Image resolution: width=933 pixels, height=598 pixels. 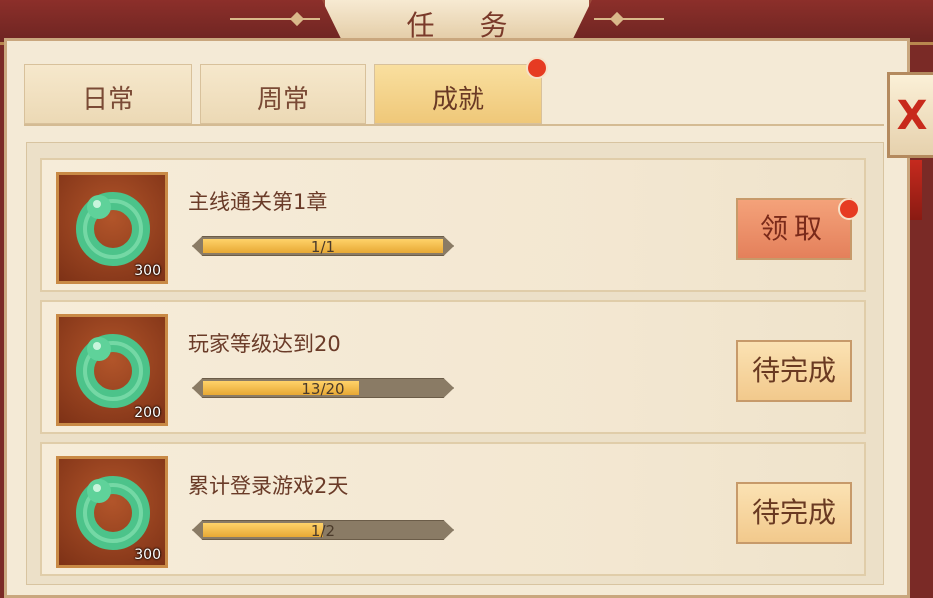 What do you see at coordinates (454, 125) in the screenshot?
I see `tab-divider` at bounding box center [454, 125].